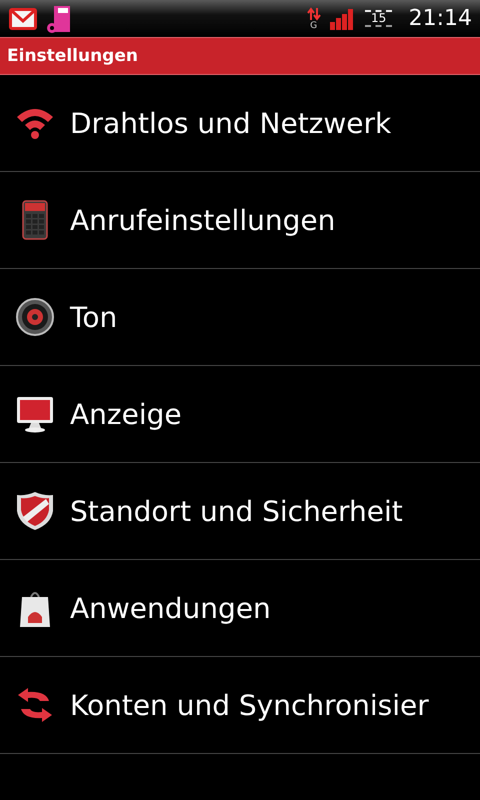 The height and width of the screenshot is (800, 480). What do you see at coordinates (440, 18) in the screenshot?
I see `clock: 21:14` at bounding box center [440, 18].